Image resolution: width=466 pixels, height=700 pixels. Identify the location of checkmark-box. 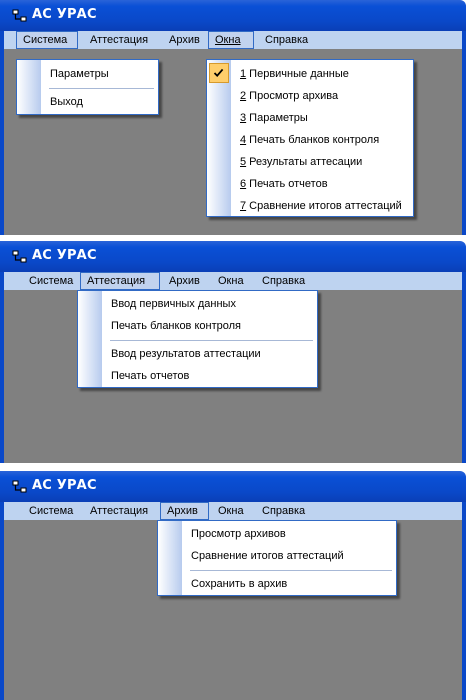
(219, 73).